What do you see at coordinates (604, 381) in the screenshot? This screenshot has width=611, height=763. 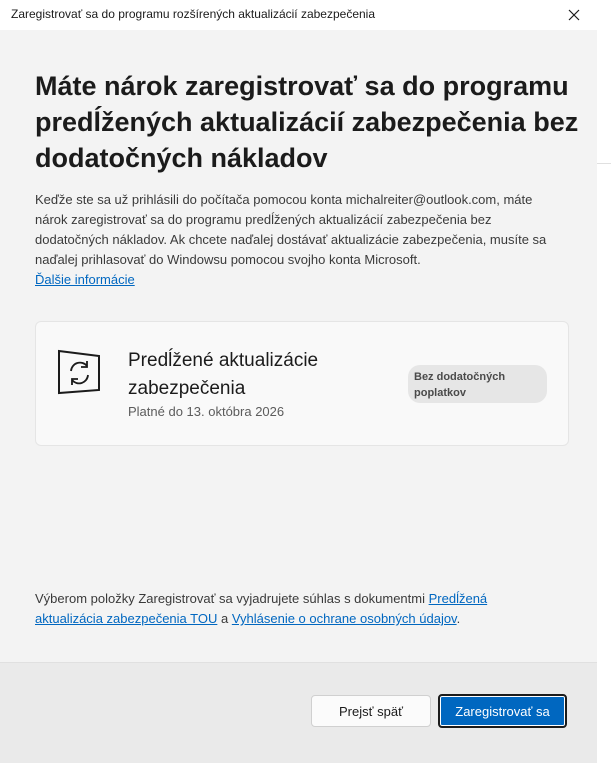 I see `background-window` at bounding box center [604, 381].